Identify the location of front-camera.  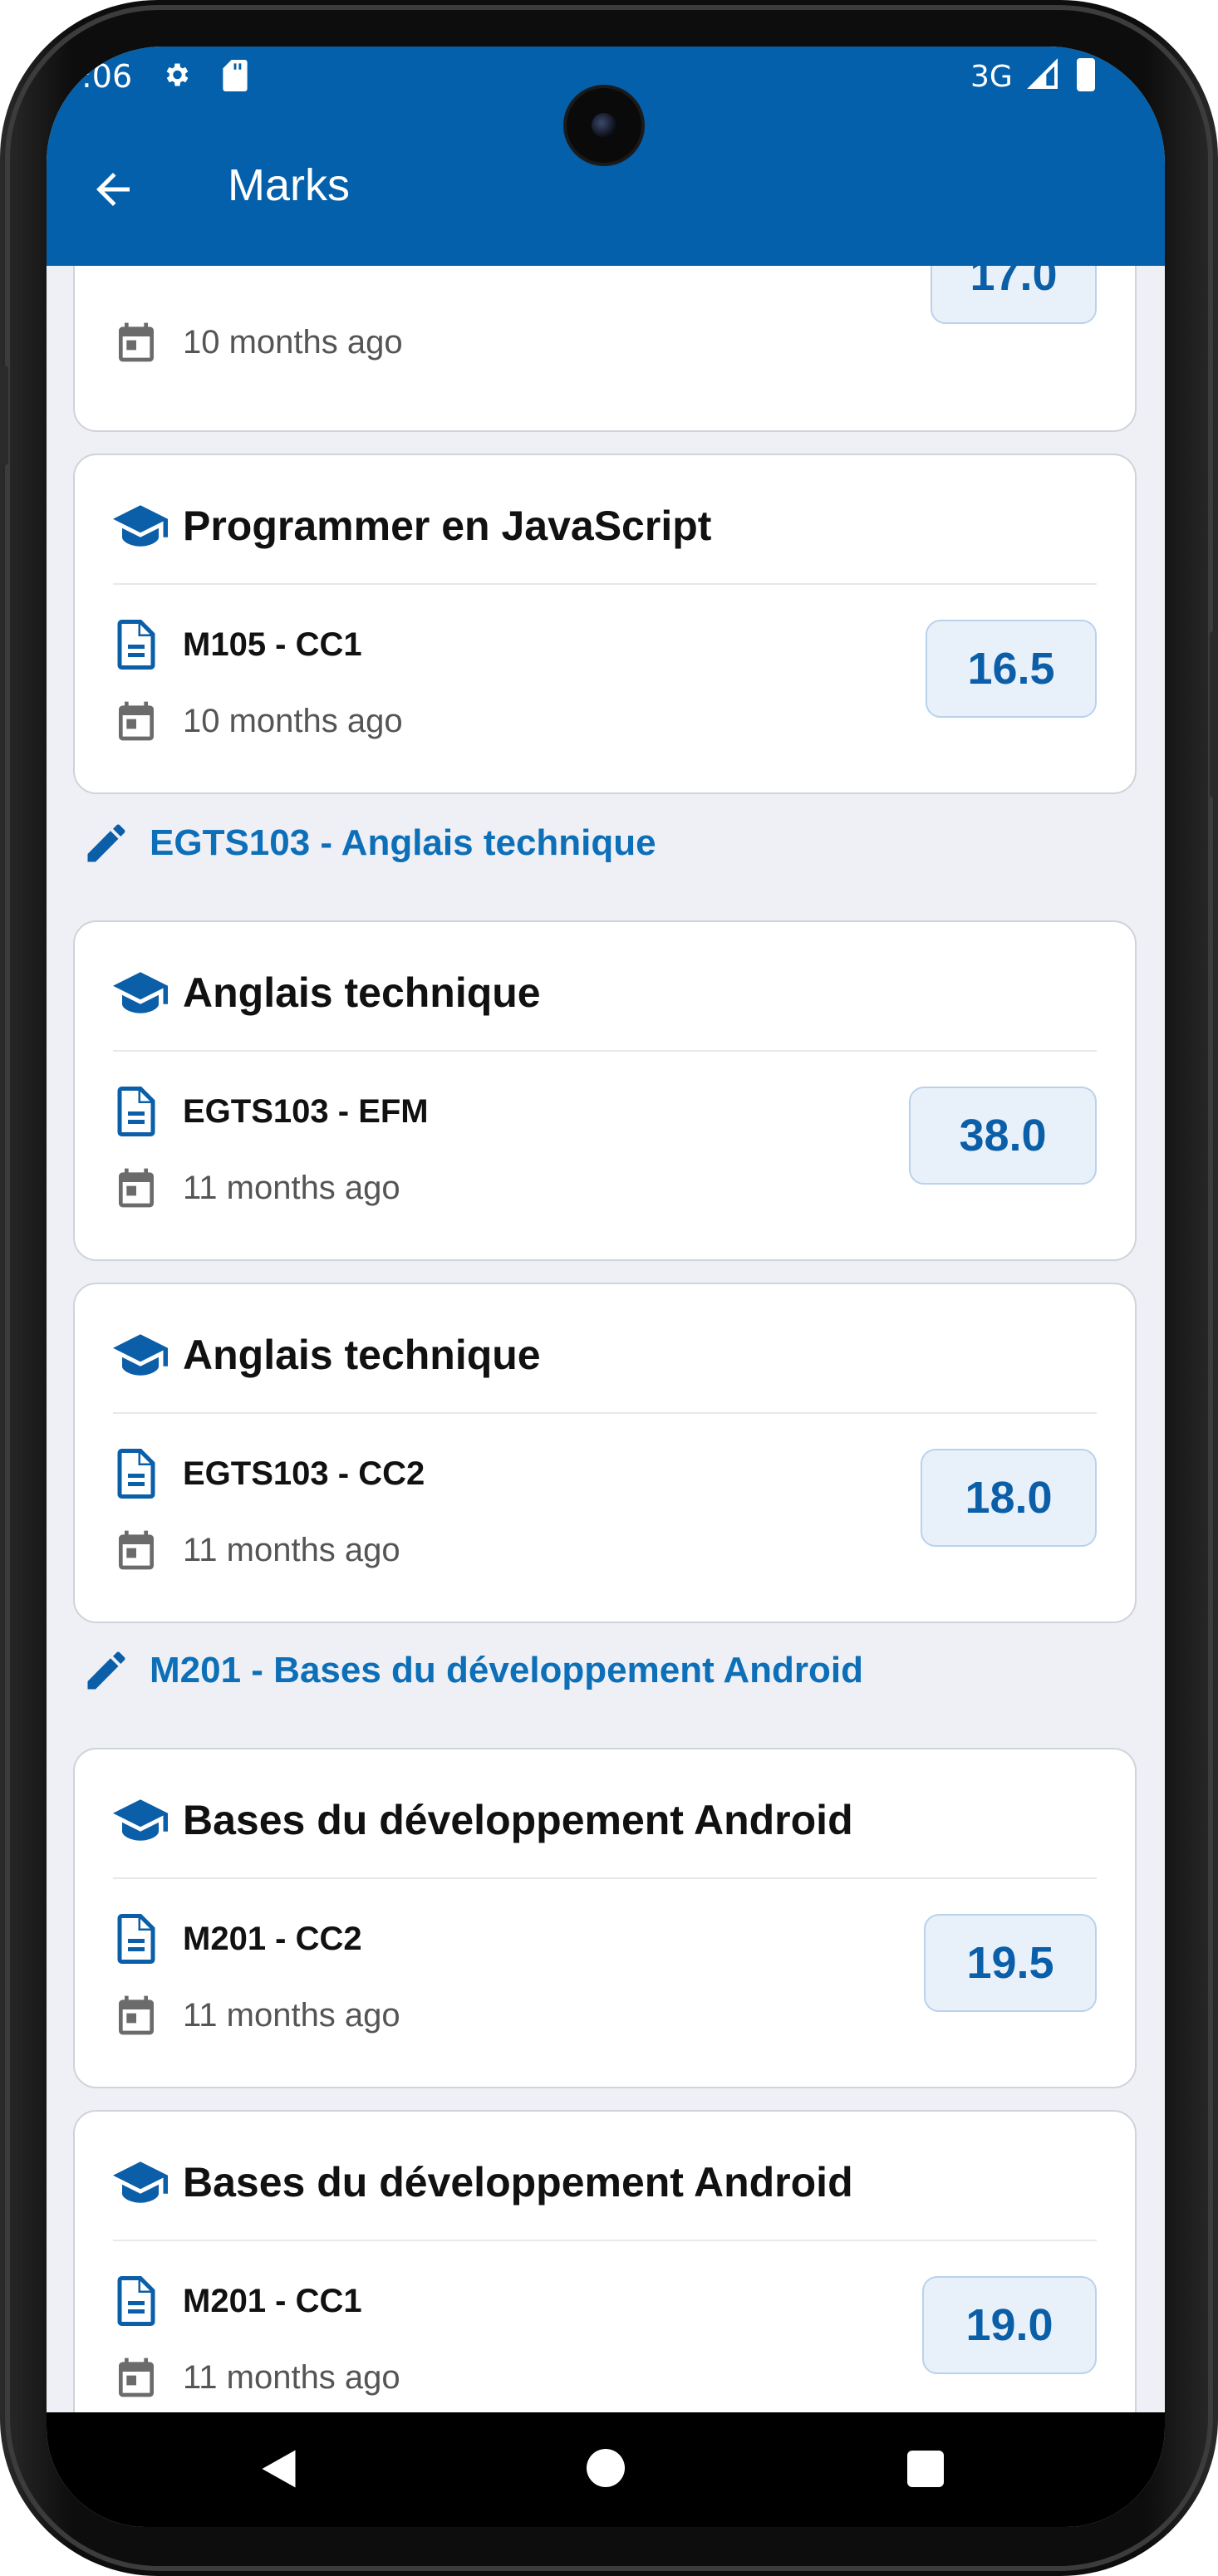
(604, 125).